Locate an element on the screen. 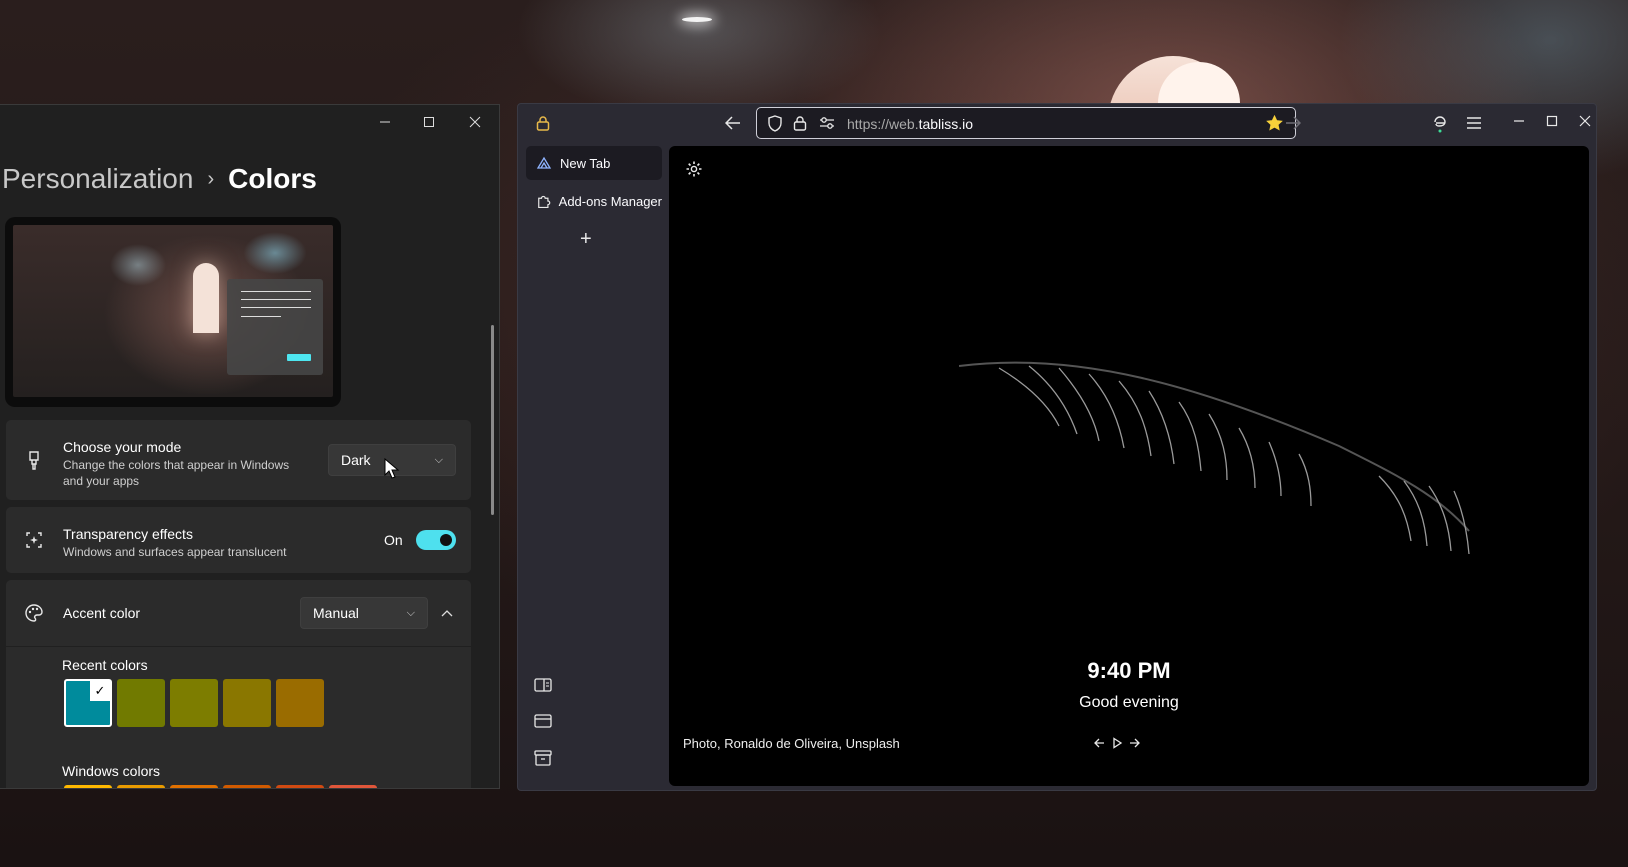 Image resolution: width=1628 pixels, height=867 pixels. accent-title: Accent color is located at coordinates (102, 613).